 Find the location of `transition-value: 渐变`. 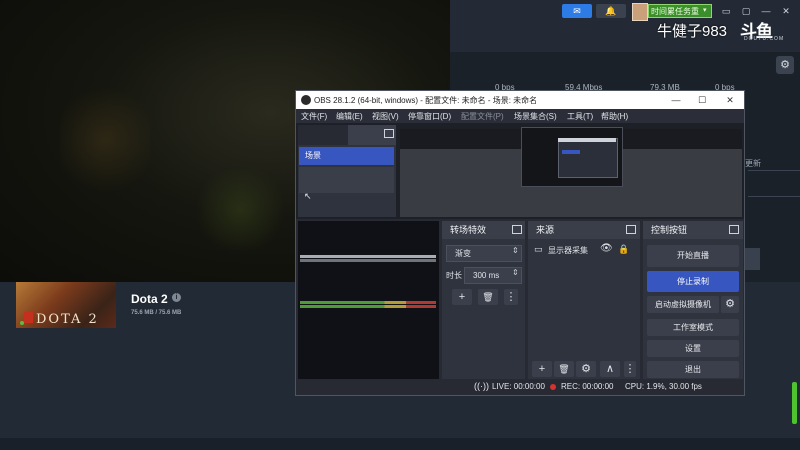

transition-value: 渐变 is located at coordinates (463, 253).